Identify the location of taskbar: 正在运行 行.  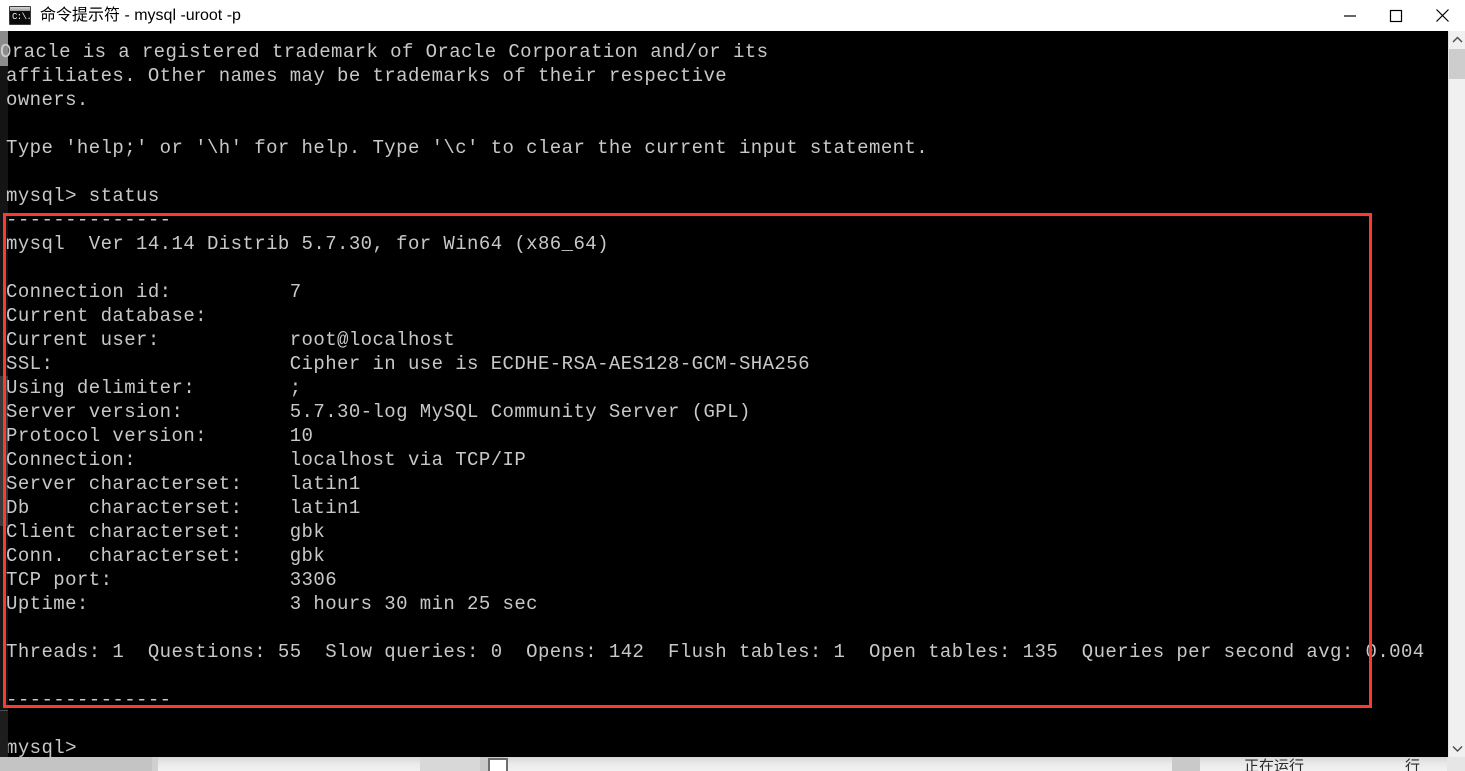
(732, 764).